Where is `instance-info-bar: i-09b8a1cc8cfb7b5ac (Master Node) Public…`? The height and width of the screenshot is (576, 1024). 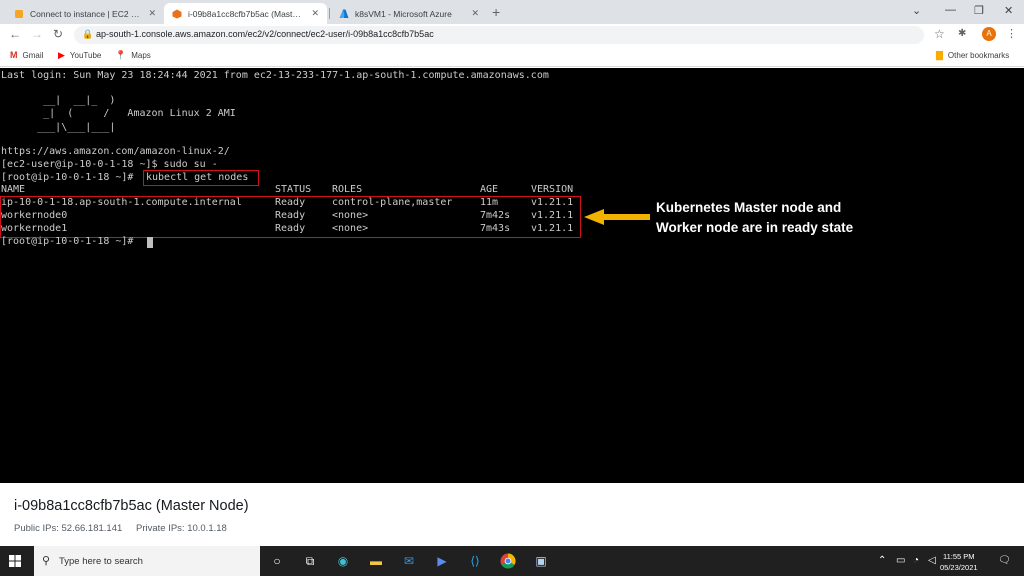
instance-info-bar: i-09b8a1cc8cfb7b5ac (Master Node) Public… is located at coordinates (512, 514).